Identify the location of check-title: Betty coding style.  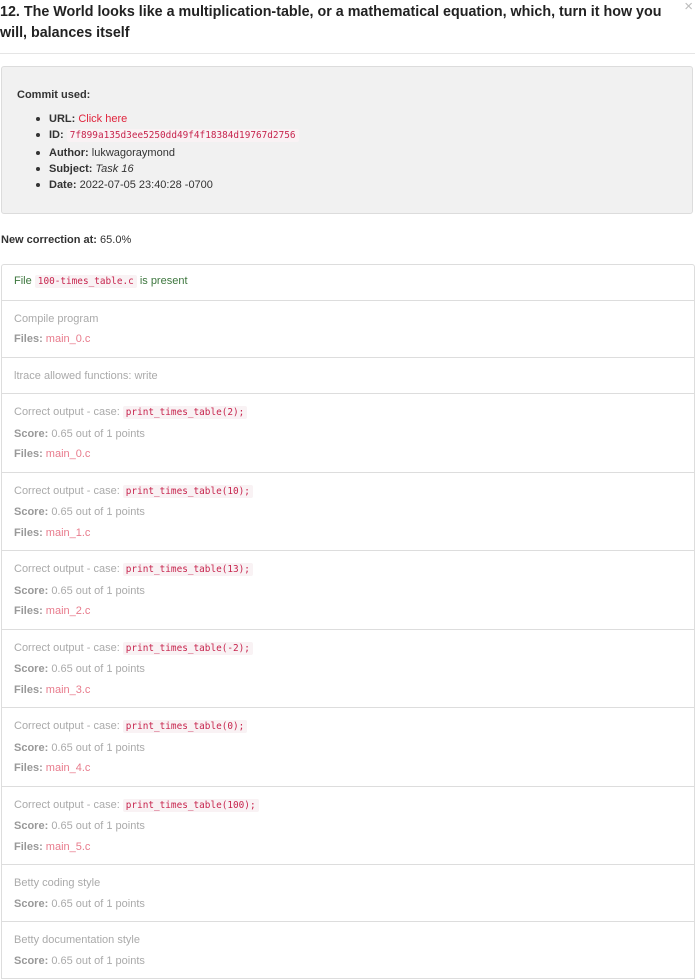
(57, 883).